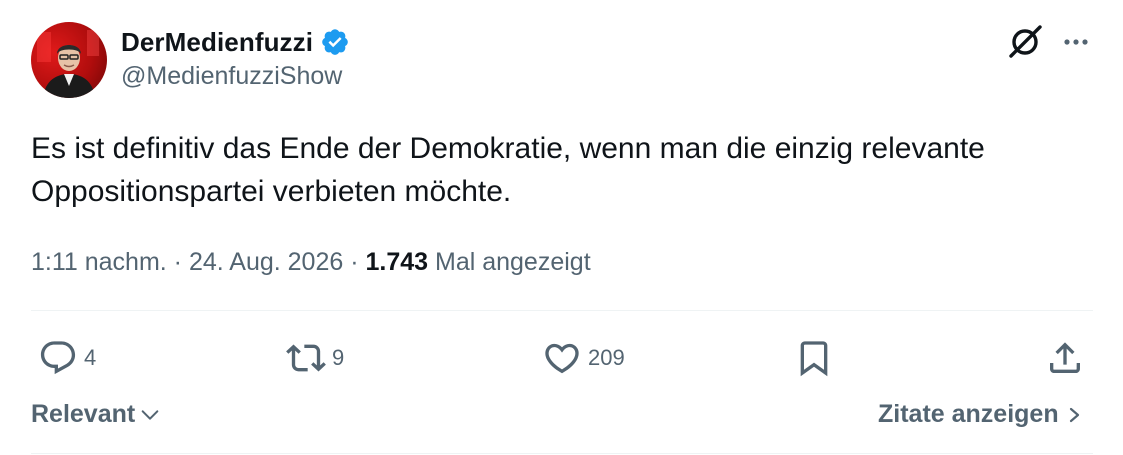 Image resolution: width=1123 pixels, height=455 pixels. What do you see at coordinates (397, 262) in the screenshot?
I see `views-count: 1.743` at bounding box center [397, 262].